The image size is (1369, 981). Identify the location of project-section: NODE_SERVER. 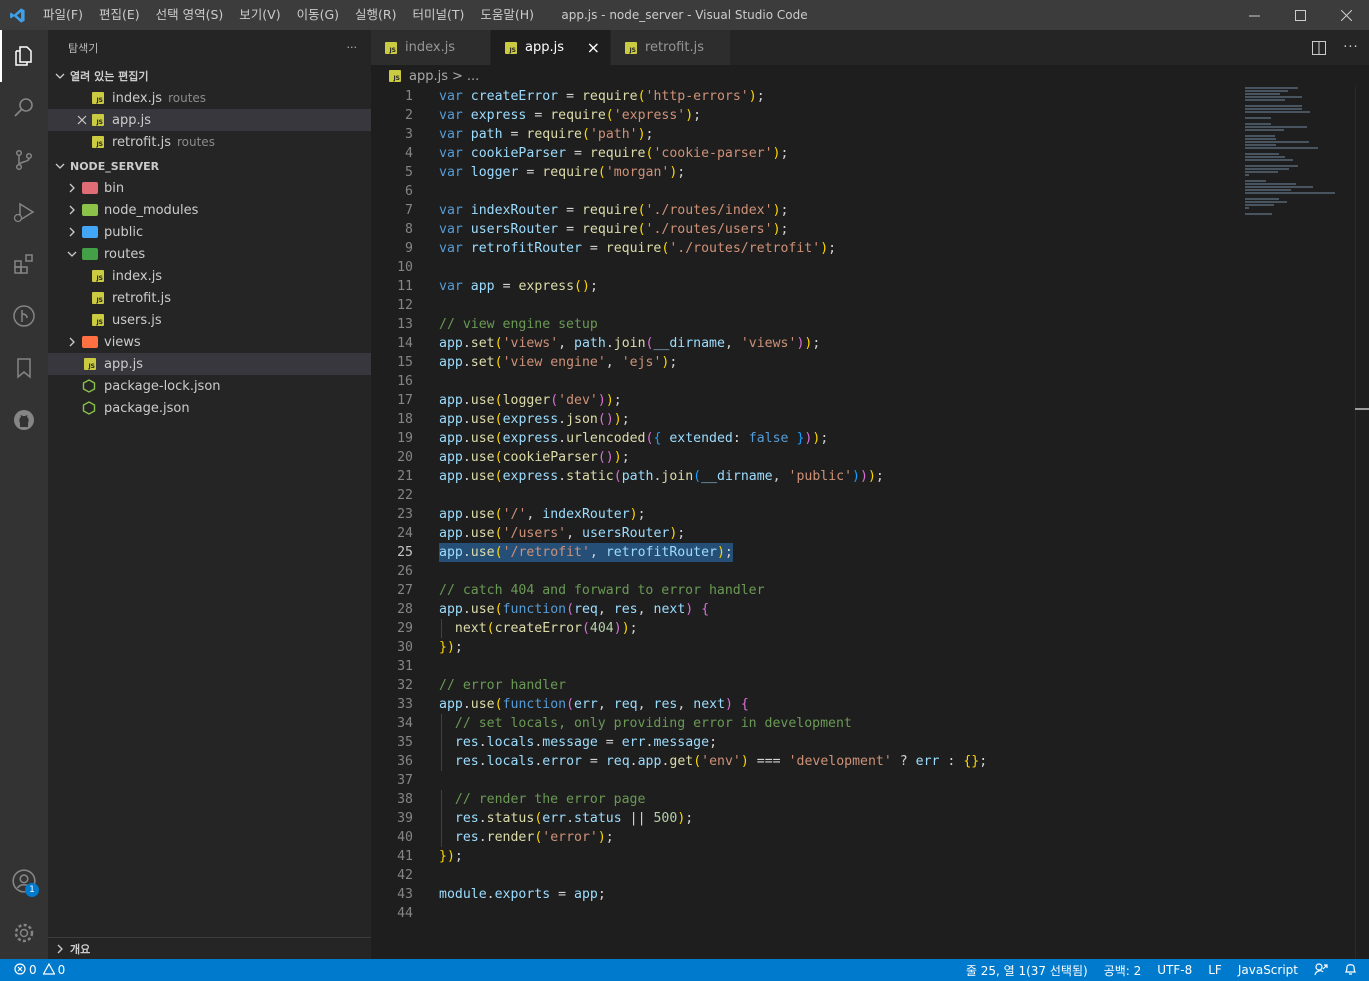
(209, 166).